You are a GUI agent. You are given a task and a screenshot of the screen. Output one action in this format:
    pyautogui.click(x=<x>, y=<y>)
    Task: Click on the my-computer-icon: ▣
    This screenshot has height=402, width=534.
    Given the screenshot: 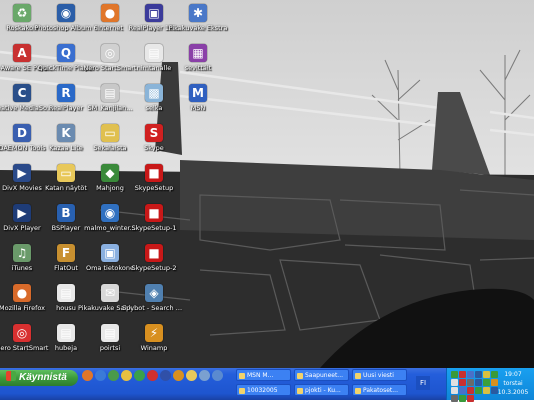 What is the action you would take?
    pyautogui.click(x=110, y=253)
    